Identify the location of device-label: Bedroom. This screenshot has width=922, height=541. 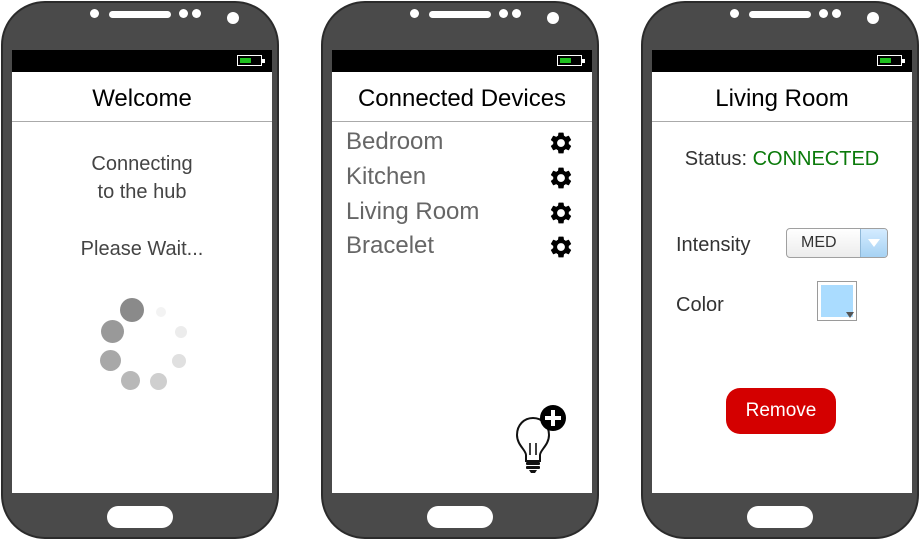
(395, 141).